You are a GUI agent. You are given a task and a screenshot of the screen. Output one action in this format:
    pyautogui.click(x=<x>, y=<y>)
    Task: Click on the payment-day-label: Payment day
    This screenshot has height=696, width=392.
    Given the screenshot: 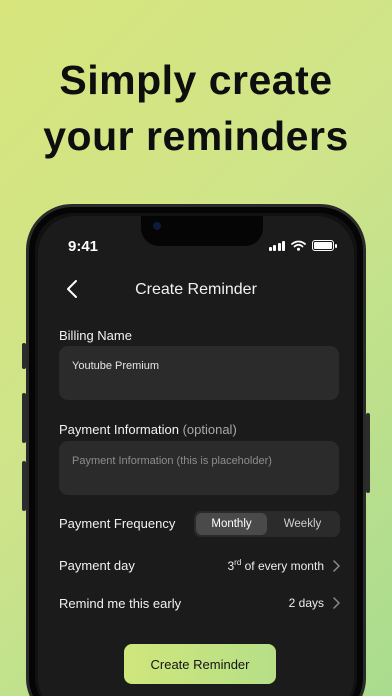 What is the action you would take?
    pyautogui.click(x=97, y=565)
    